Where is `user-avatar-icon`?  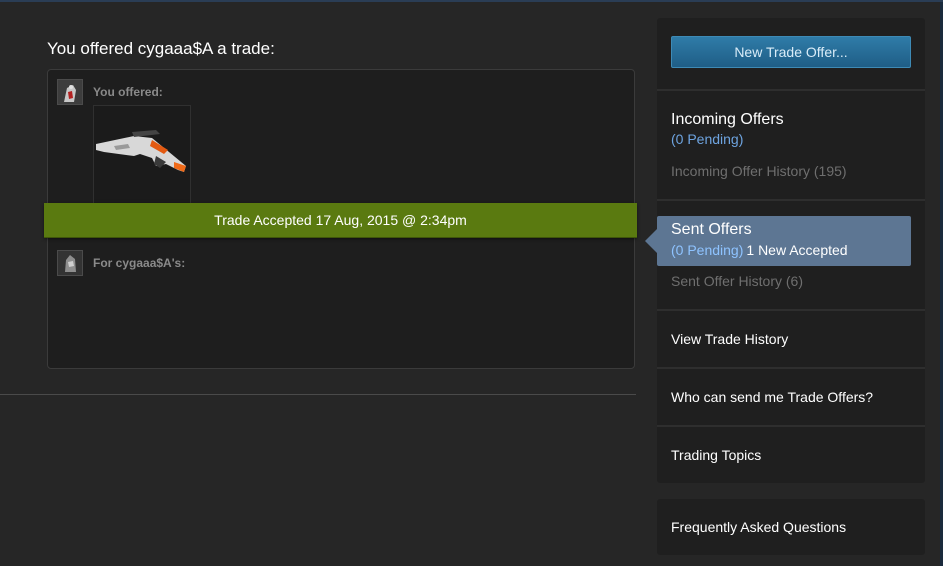 user-avatar-icon is located at coordinates (70, 92).